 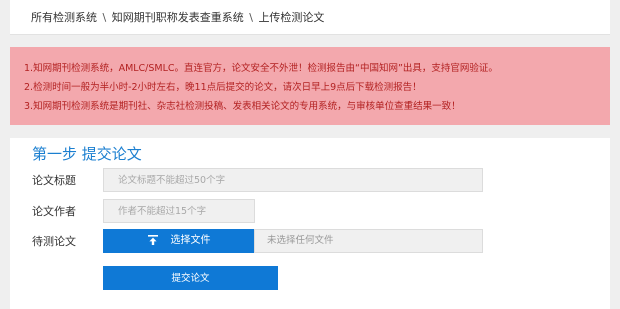 What do you see at coordinates (54, 211) in the screenshot?
I see `author-label: 论文作者` at bounding box center [54, 211].